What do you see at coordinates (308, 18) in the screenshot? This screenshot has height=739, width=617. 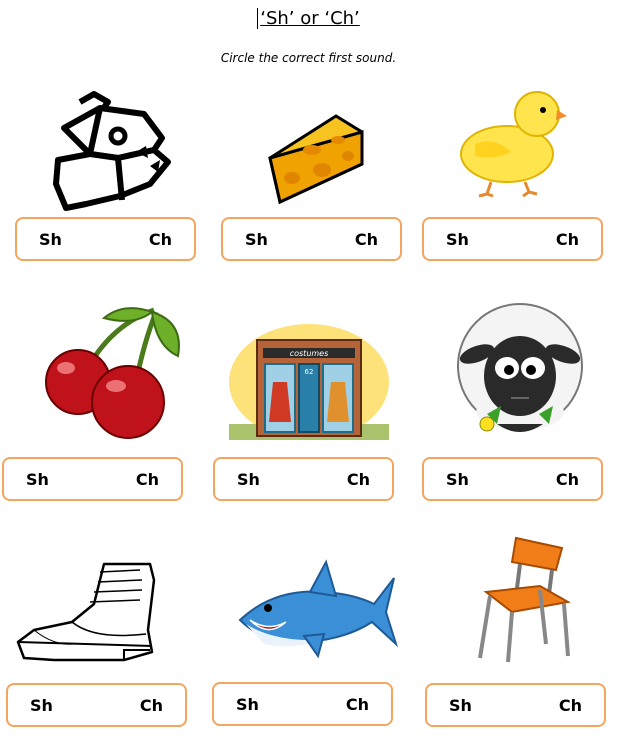 I see `worksheet-title: ‘Sh’ or ‘Ch’` at bounding box center [308, 18].